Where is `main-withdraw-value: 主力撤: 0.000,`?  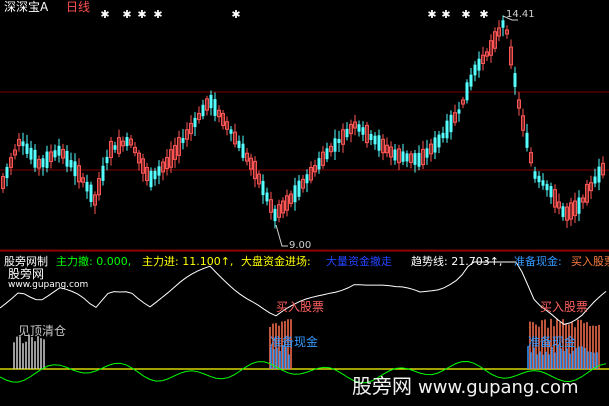 main-withdraw-value: 主力撤: 0.000, is located at coordinates (94, 261).